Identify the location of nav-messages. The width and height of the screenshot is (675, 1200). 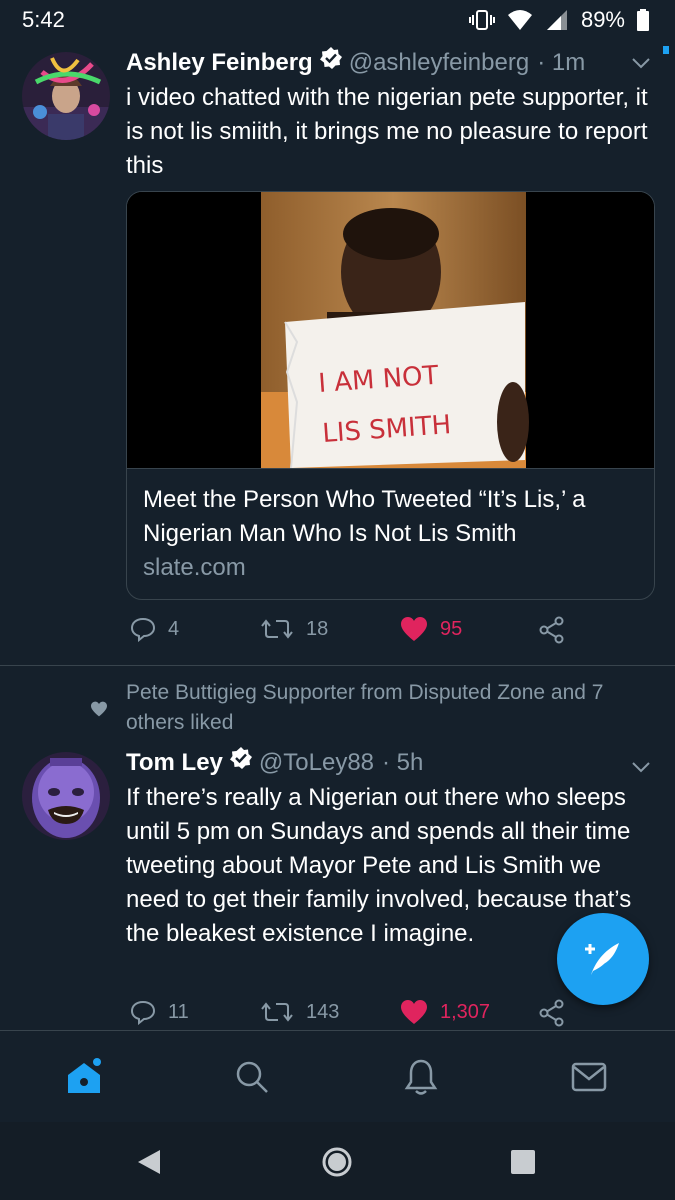
(589, 1077).